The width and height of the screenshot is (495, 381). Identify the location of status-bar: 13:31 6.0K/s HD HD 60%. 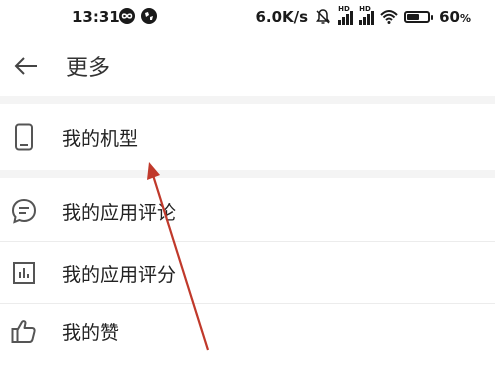
(247, 18).